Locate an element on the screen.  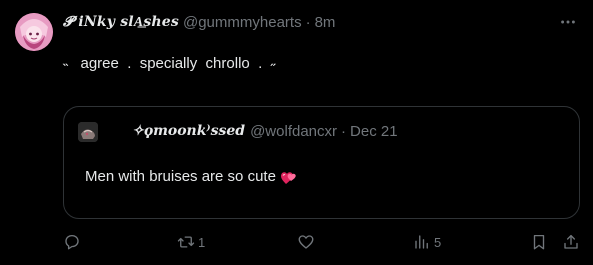
more-icon is located at coordinates (568, 22).